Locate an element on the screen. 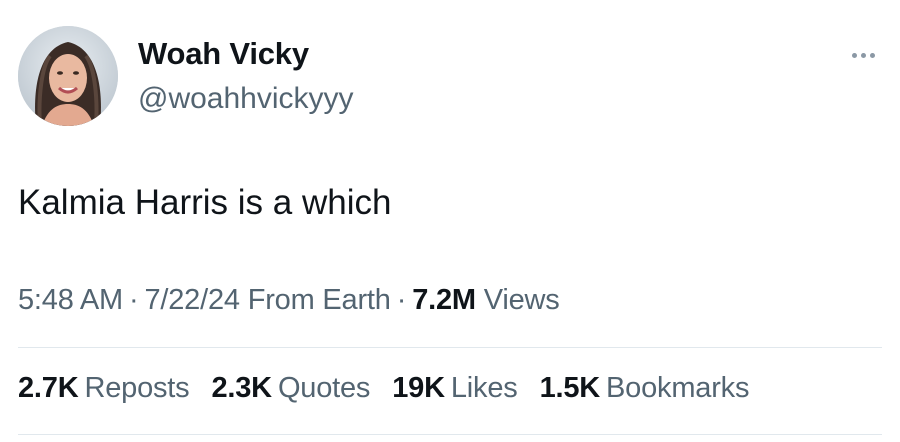 This screenshot has height=442, width=900. reposts-label: Reposts is located at coordinates (137, 388).